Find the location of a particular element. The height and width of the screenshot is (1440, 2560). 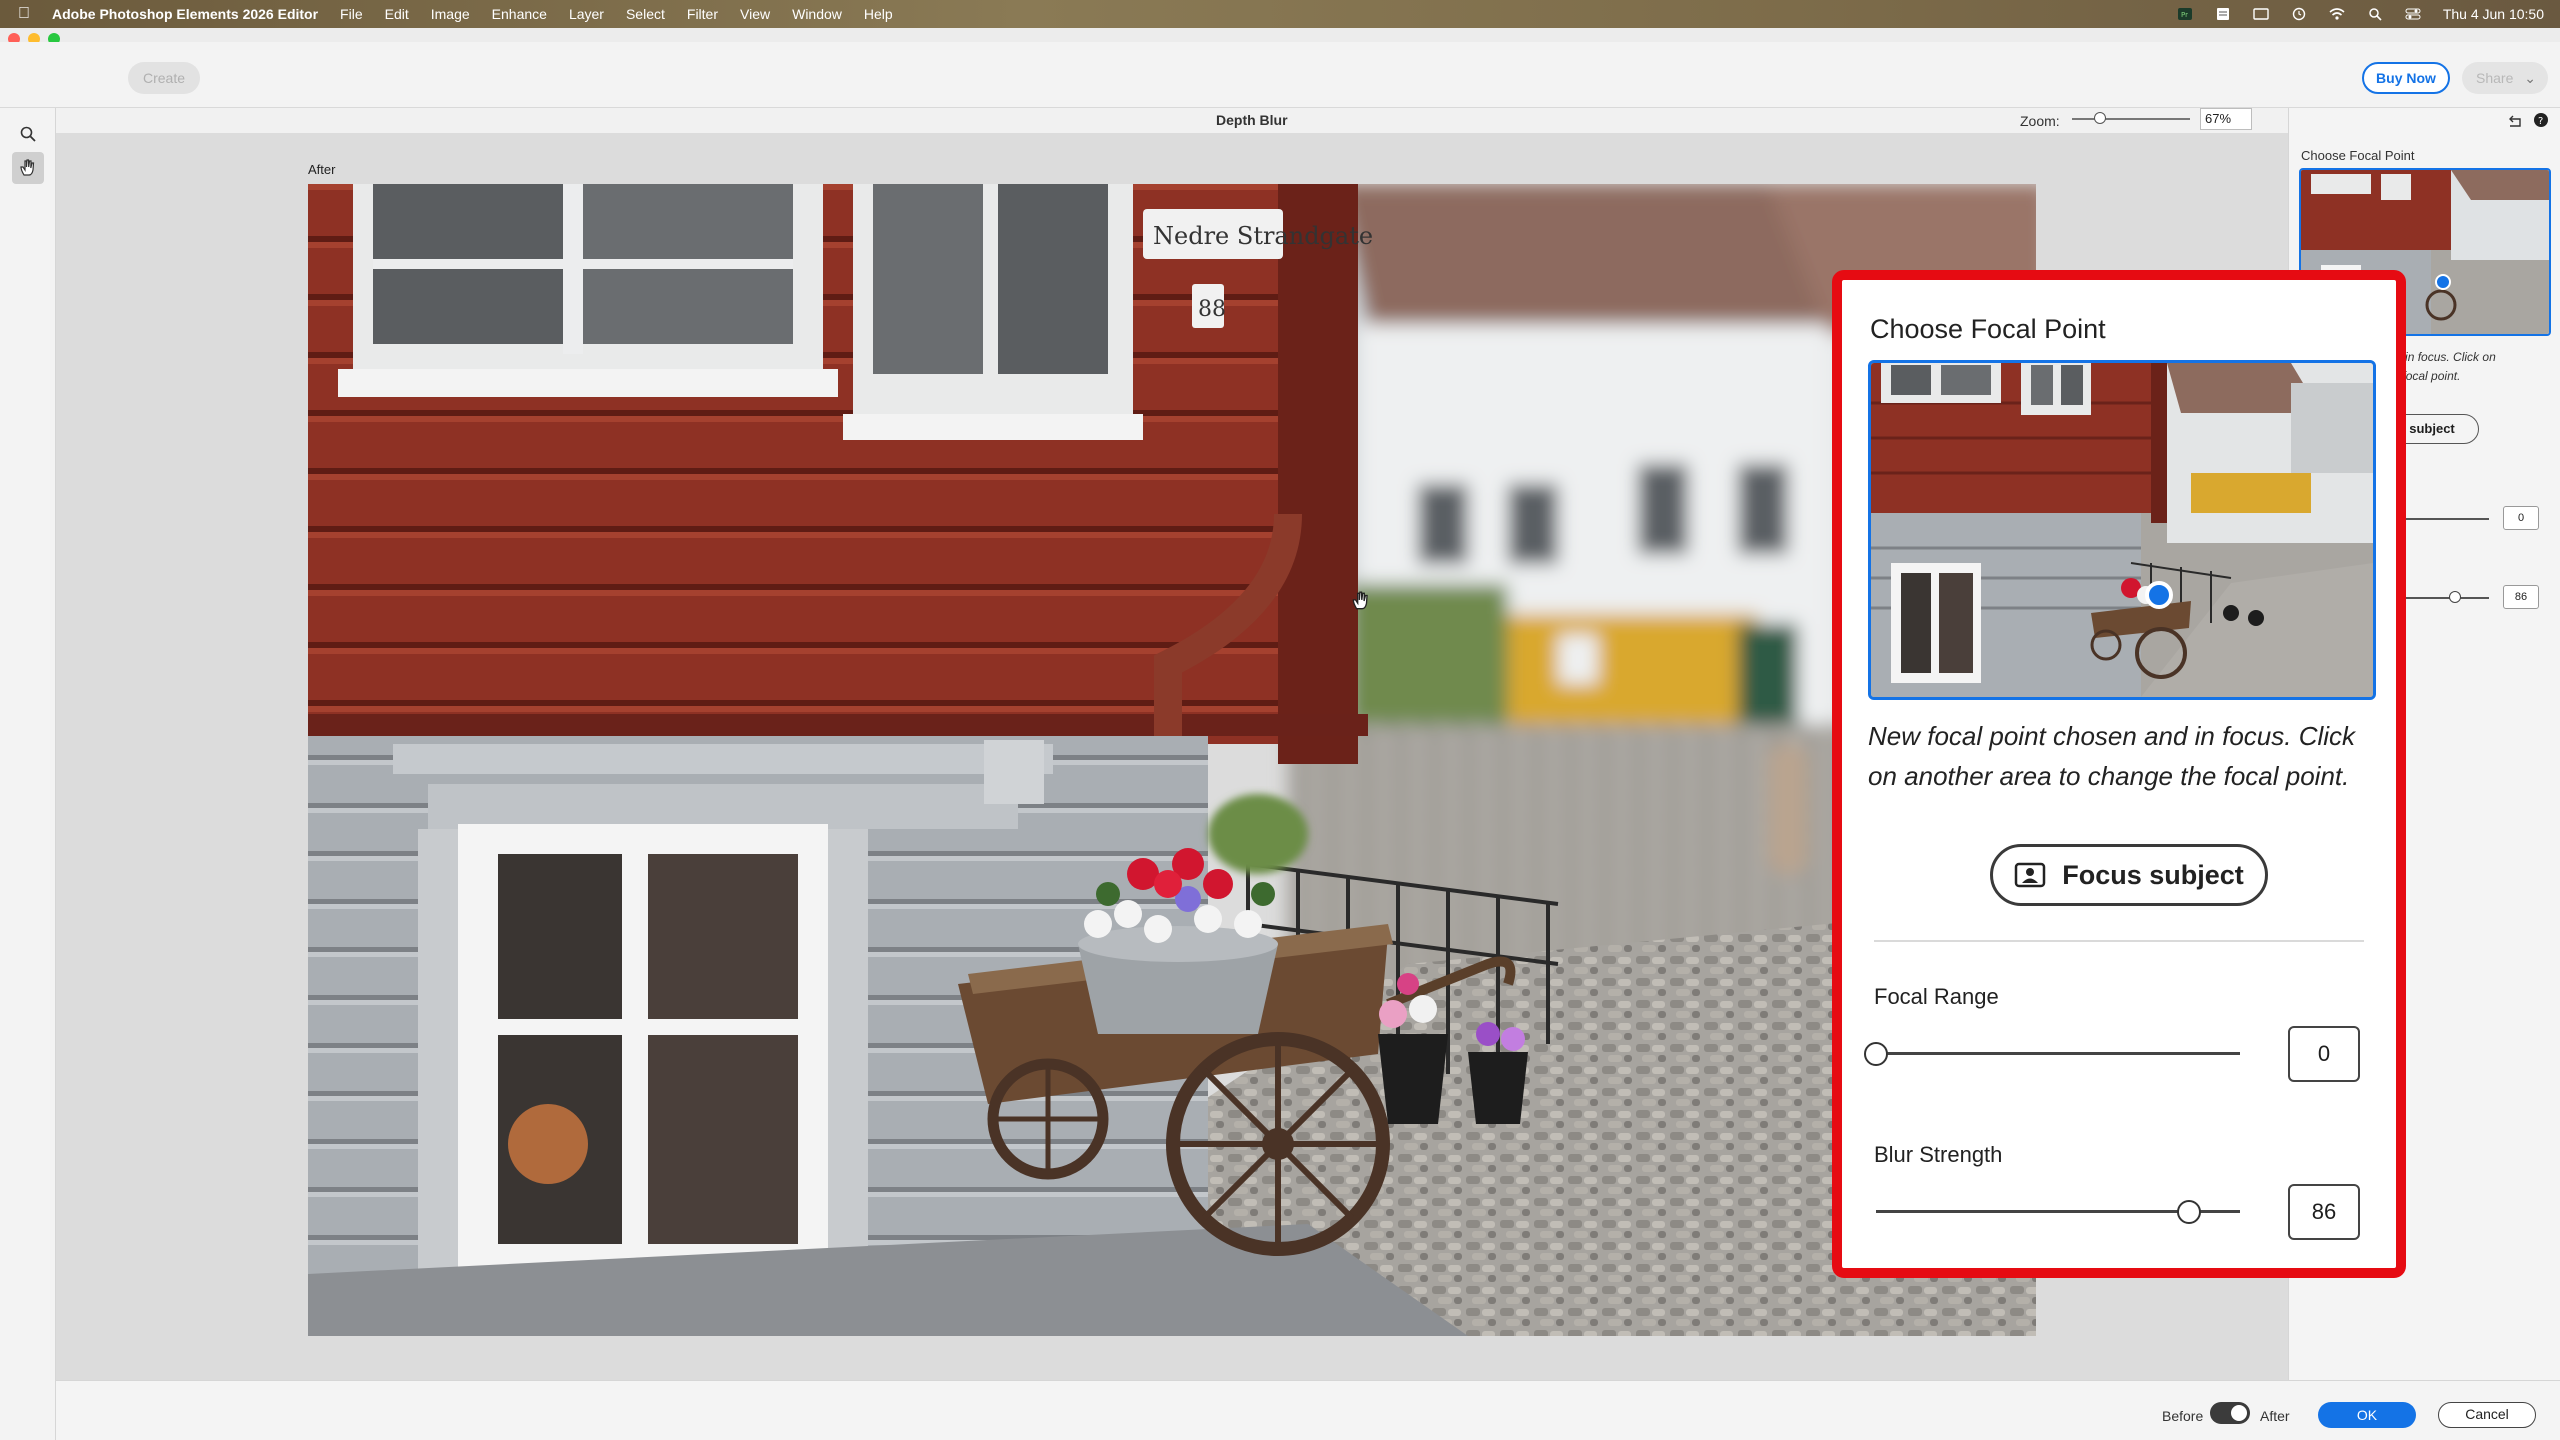

zoom-slider-track is located at coordinates (2131, 119).